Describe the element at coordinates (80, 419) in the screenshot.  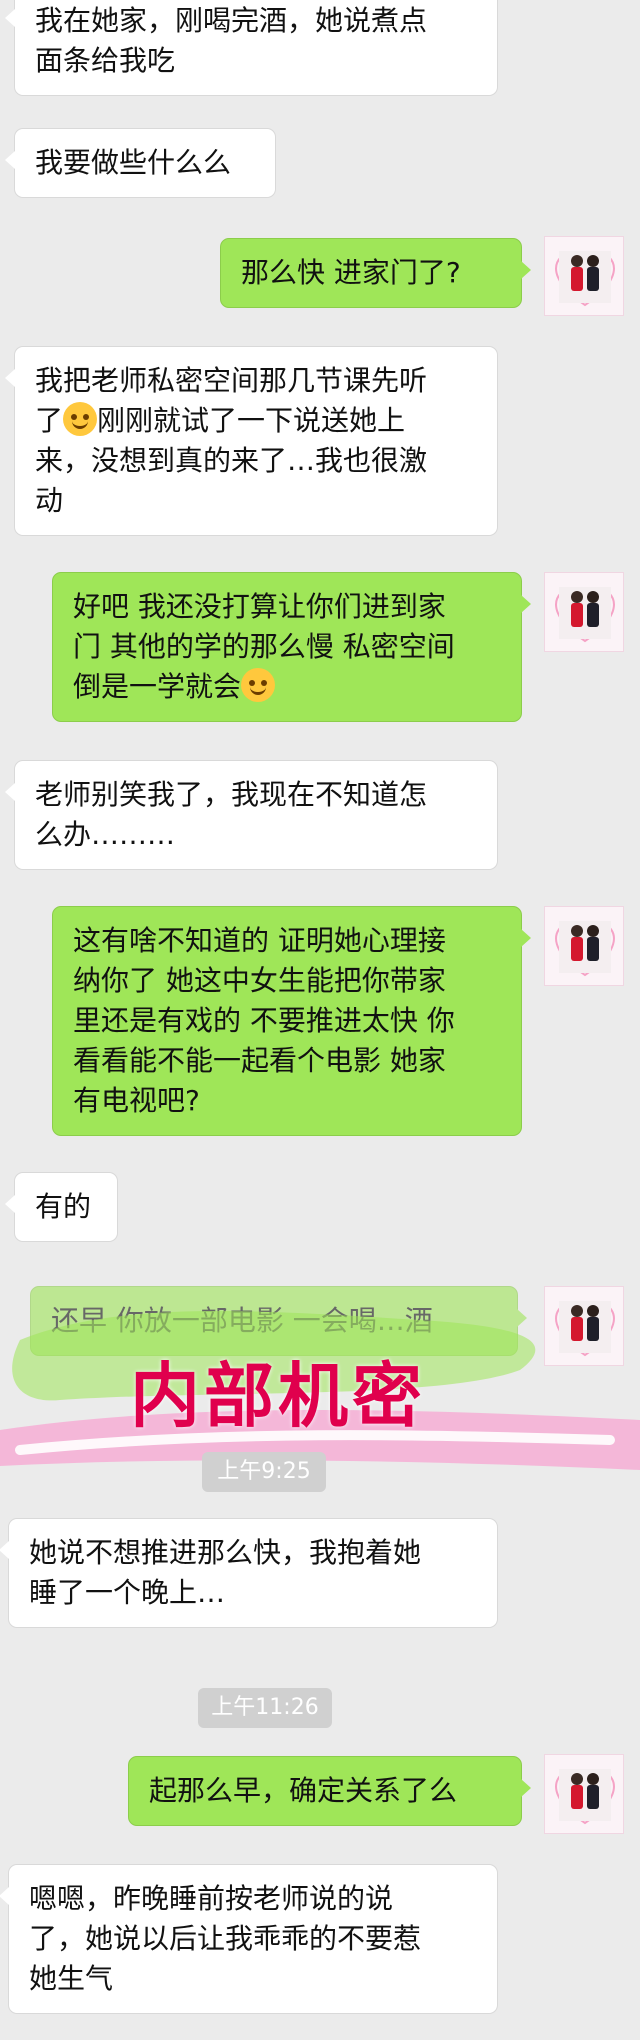
I see `tears-of-joy-emoji` at that location.